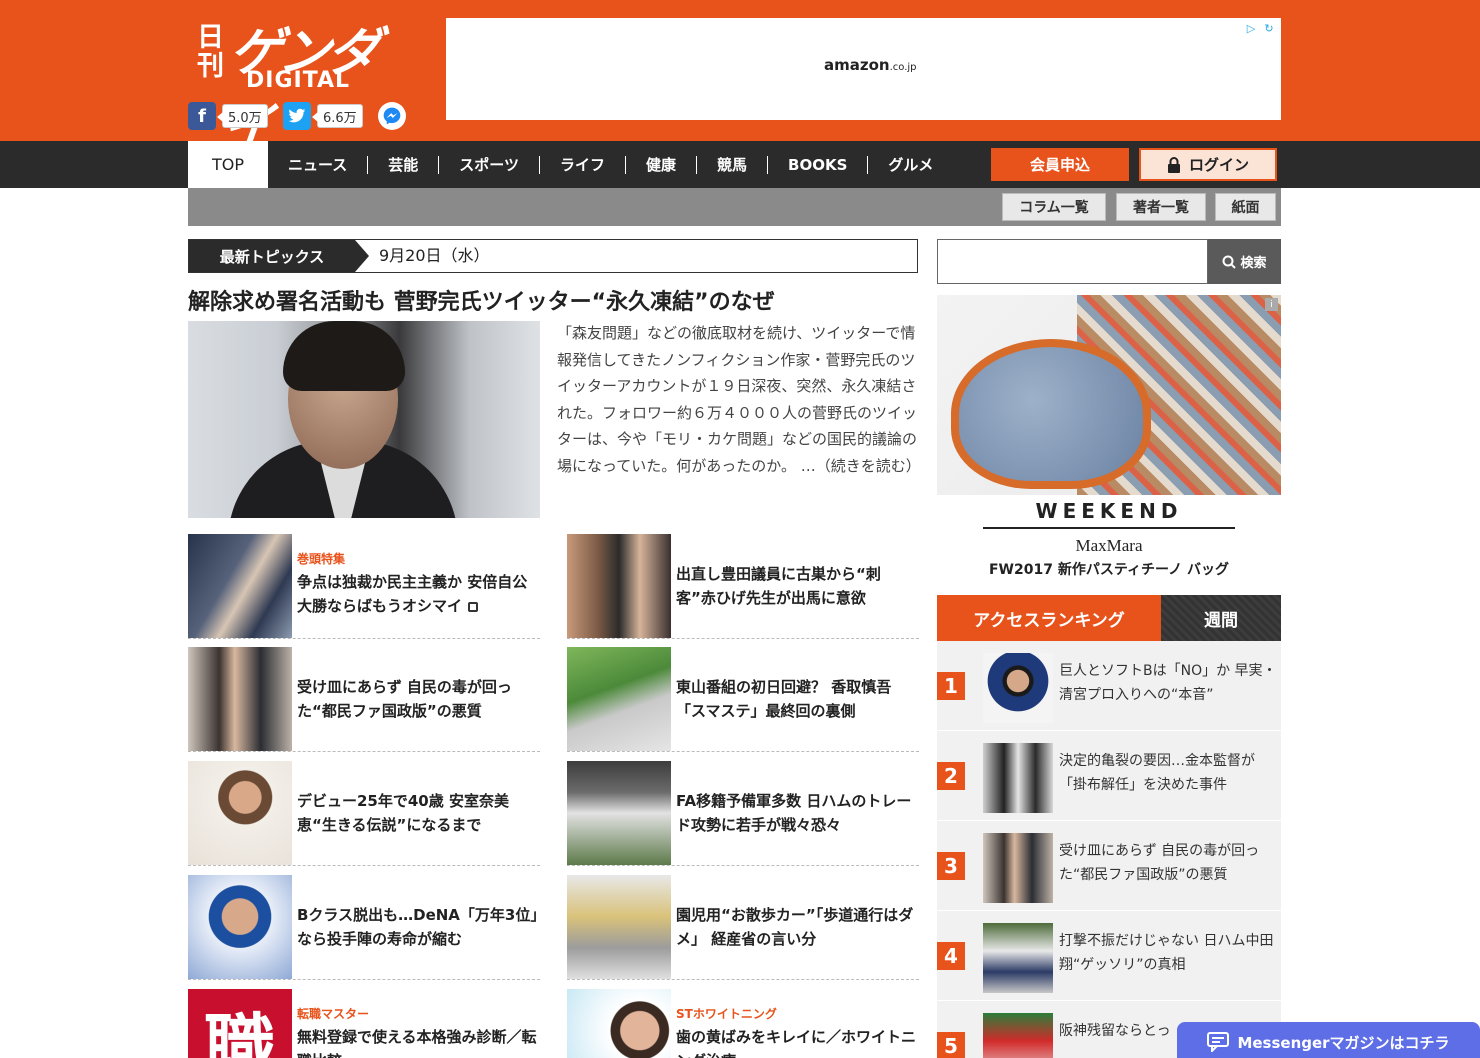 This screenshot has width=1480, height=1058. What do you see at coordinates (1221, 618) in the screenshot?
I see `ranking-period-tab: 週間` at bounding box center [1221, 618].